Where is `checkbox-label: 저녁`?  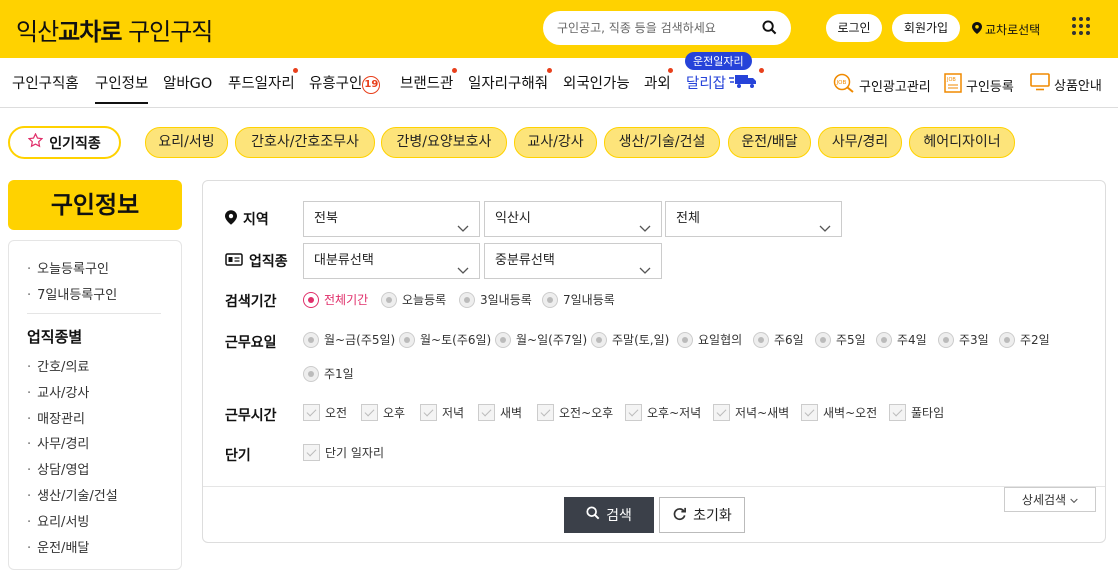 checkbox-label: 저녁 is located at coordinates (453, 413).